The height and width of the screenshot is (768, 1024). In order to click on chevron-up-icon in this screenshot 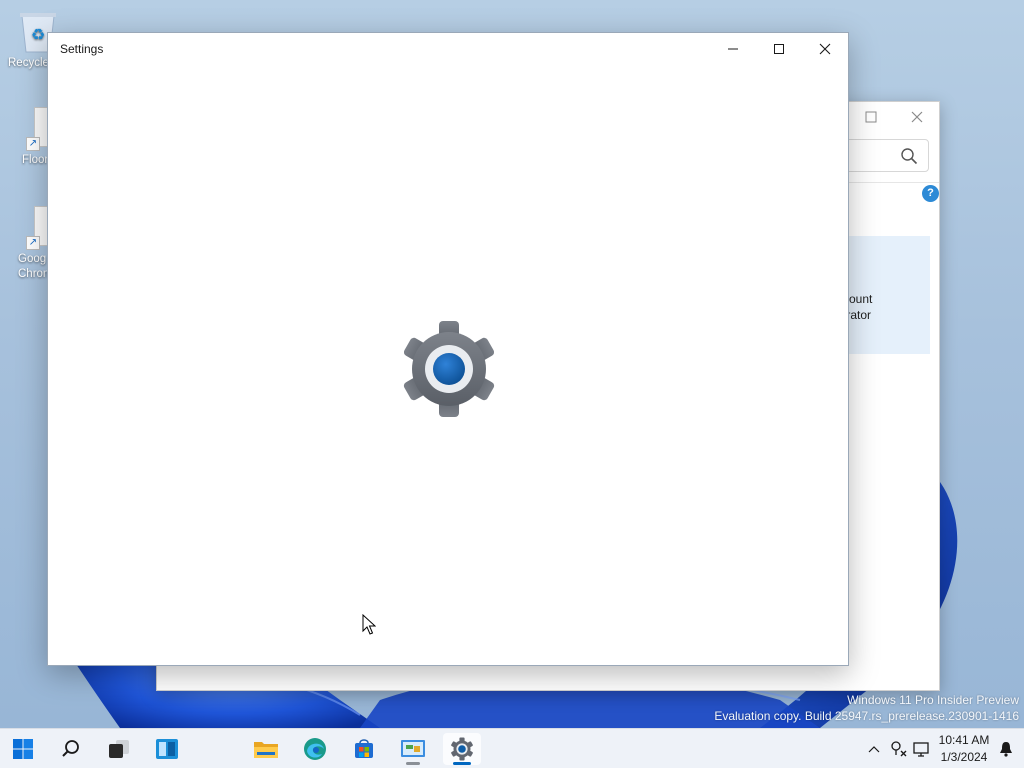, I will do `click(874, 749)`.